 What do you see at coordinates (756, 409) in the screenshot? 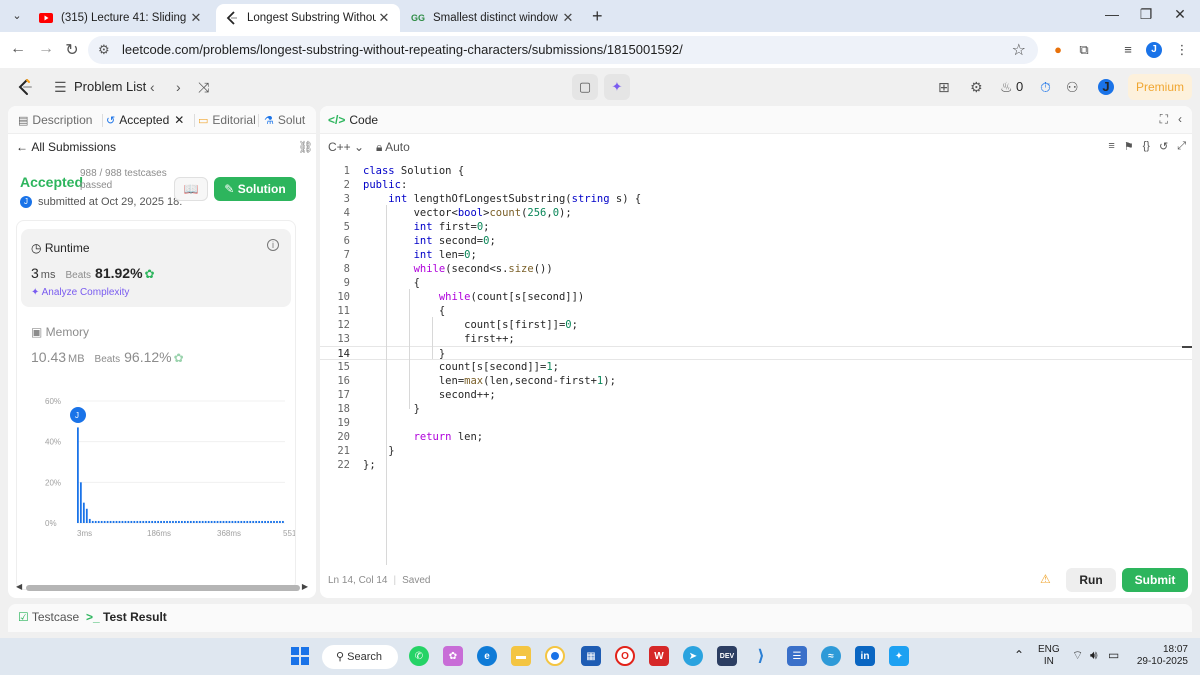
I see `code-line: 18 }` at bounding box center [756, 409].